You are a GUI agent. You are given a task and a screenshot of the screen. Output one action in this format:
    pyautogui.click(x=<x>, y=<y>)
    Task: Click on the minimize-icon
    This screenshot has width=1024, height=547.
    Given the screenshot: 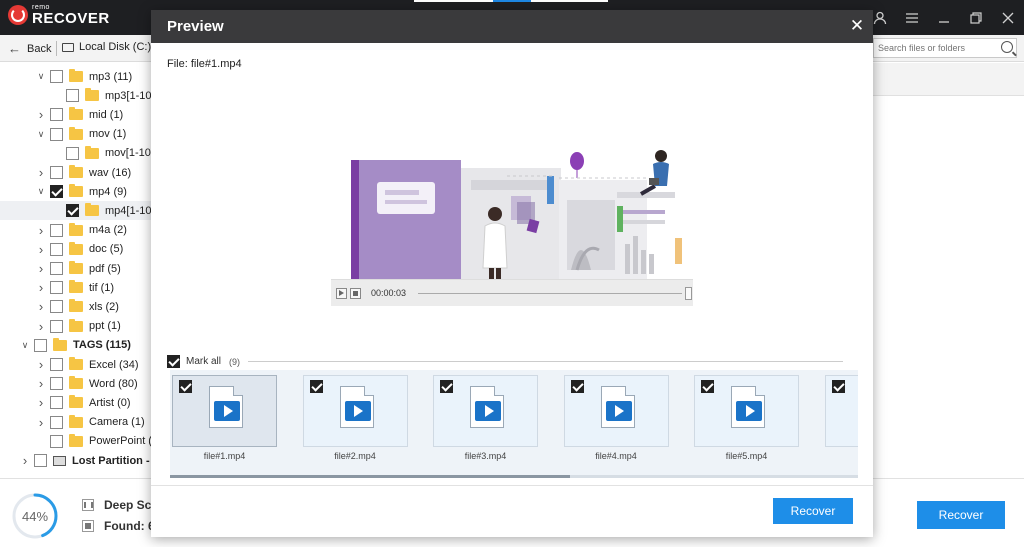 What is the action you would take?
    pyautogui.click(x=944, y=17)
    